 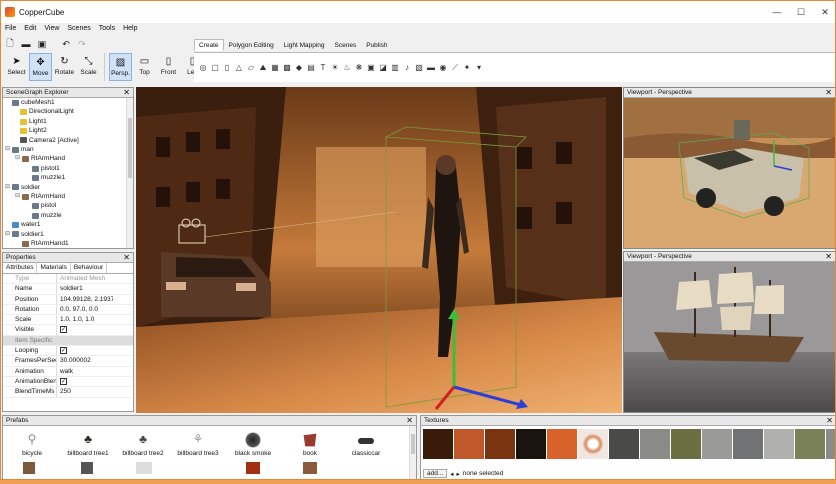 I want to click on prefab-classiccar: classiccar, so click(x=366, y=444).